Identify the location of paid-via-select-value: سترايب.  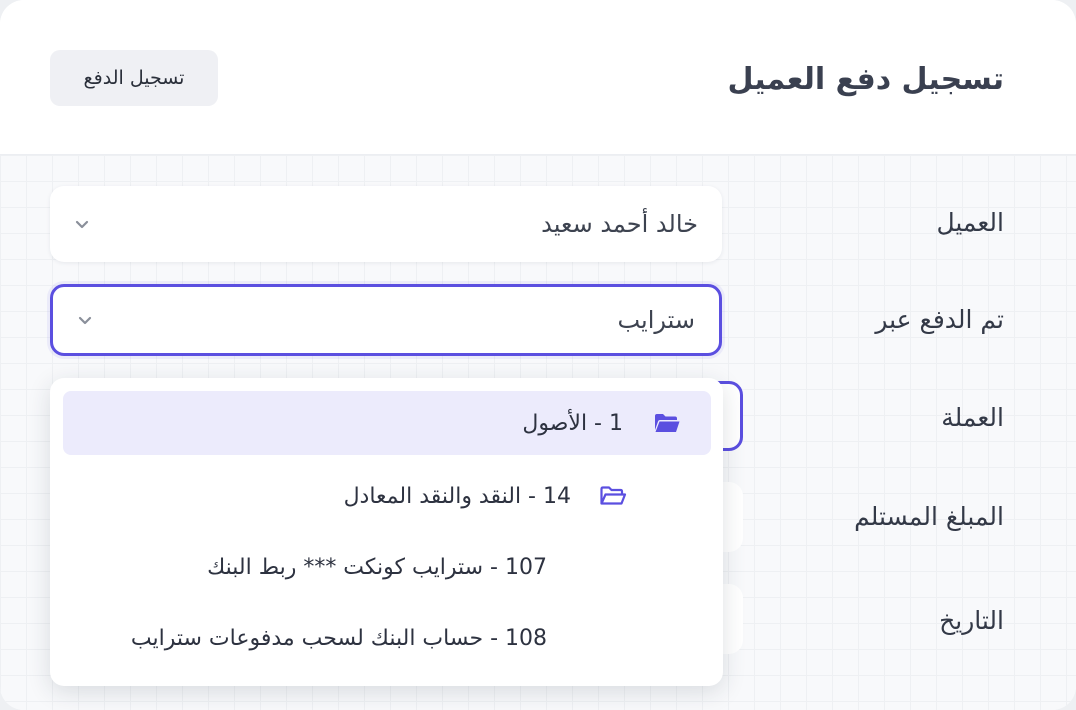
(656, 320).